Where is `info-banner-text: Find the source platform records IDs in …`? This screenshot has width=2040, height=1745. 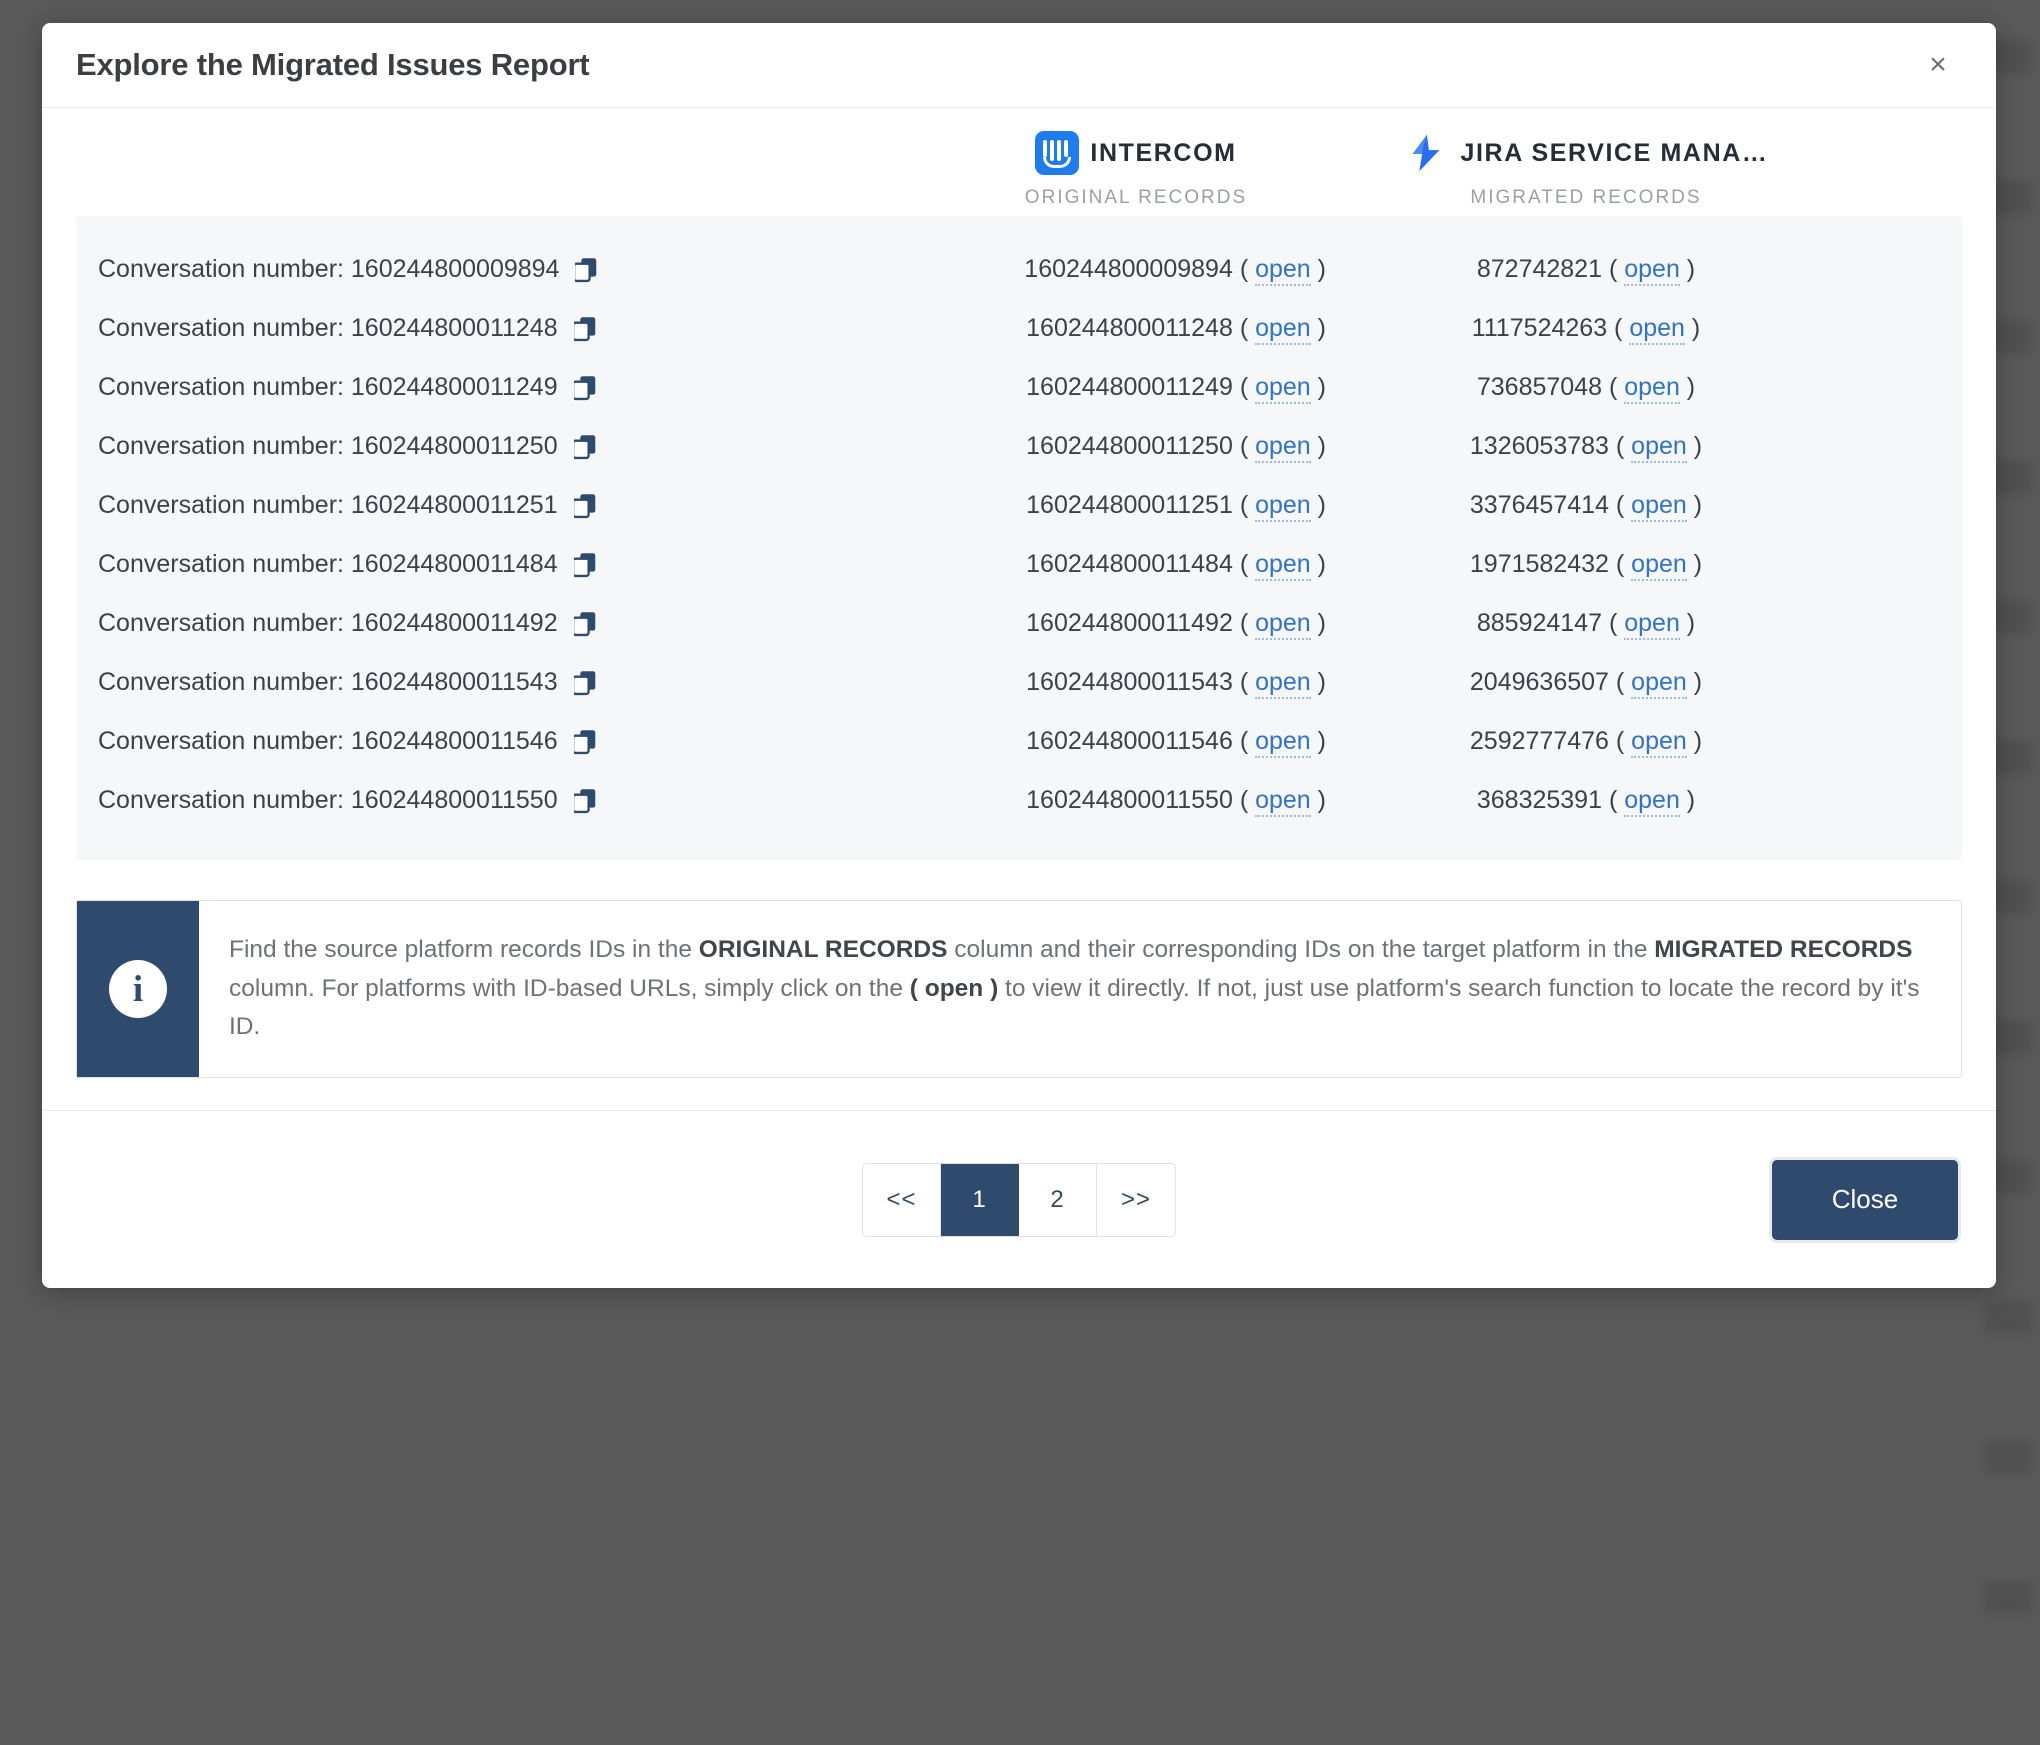
info-banner-text: Find the source platform records IDs in … is located at coordinates (1080, 989).